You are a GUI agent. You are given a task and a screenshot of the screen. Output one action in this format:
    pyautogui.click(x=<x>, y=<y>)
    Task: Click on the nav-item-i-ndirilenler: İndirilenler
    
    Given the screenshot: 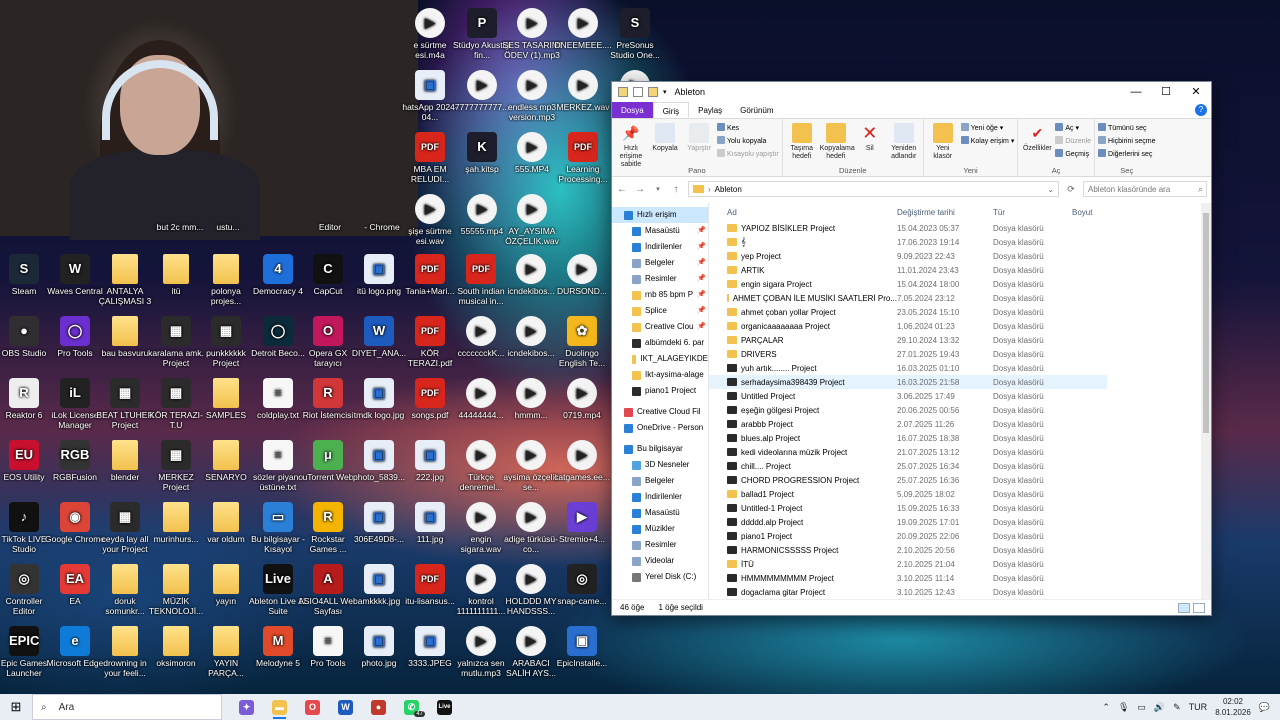 What is the action you would take?
    pyautogui.click(x=660, y=497)
    